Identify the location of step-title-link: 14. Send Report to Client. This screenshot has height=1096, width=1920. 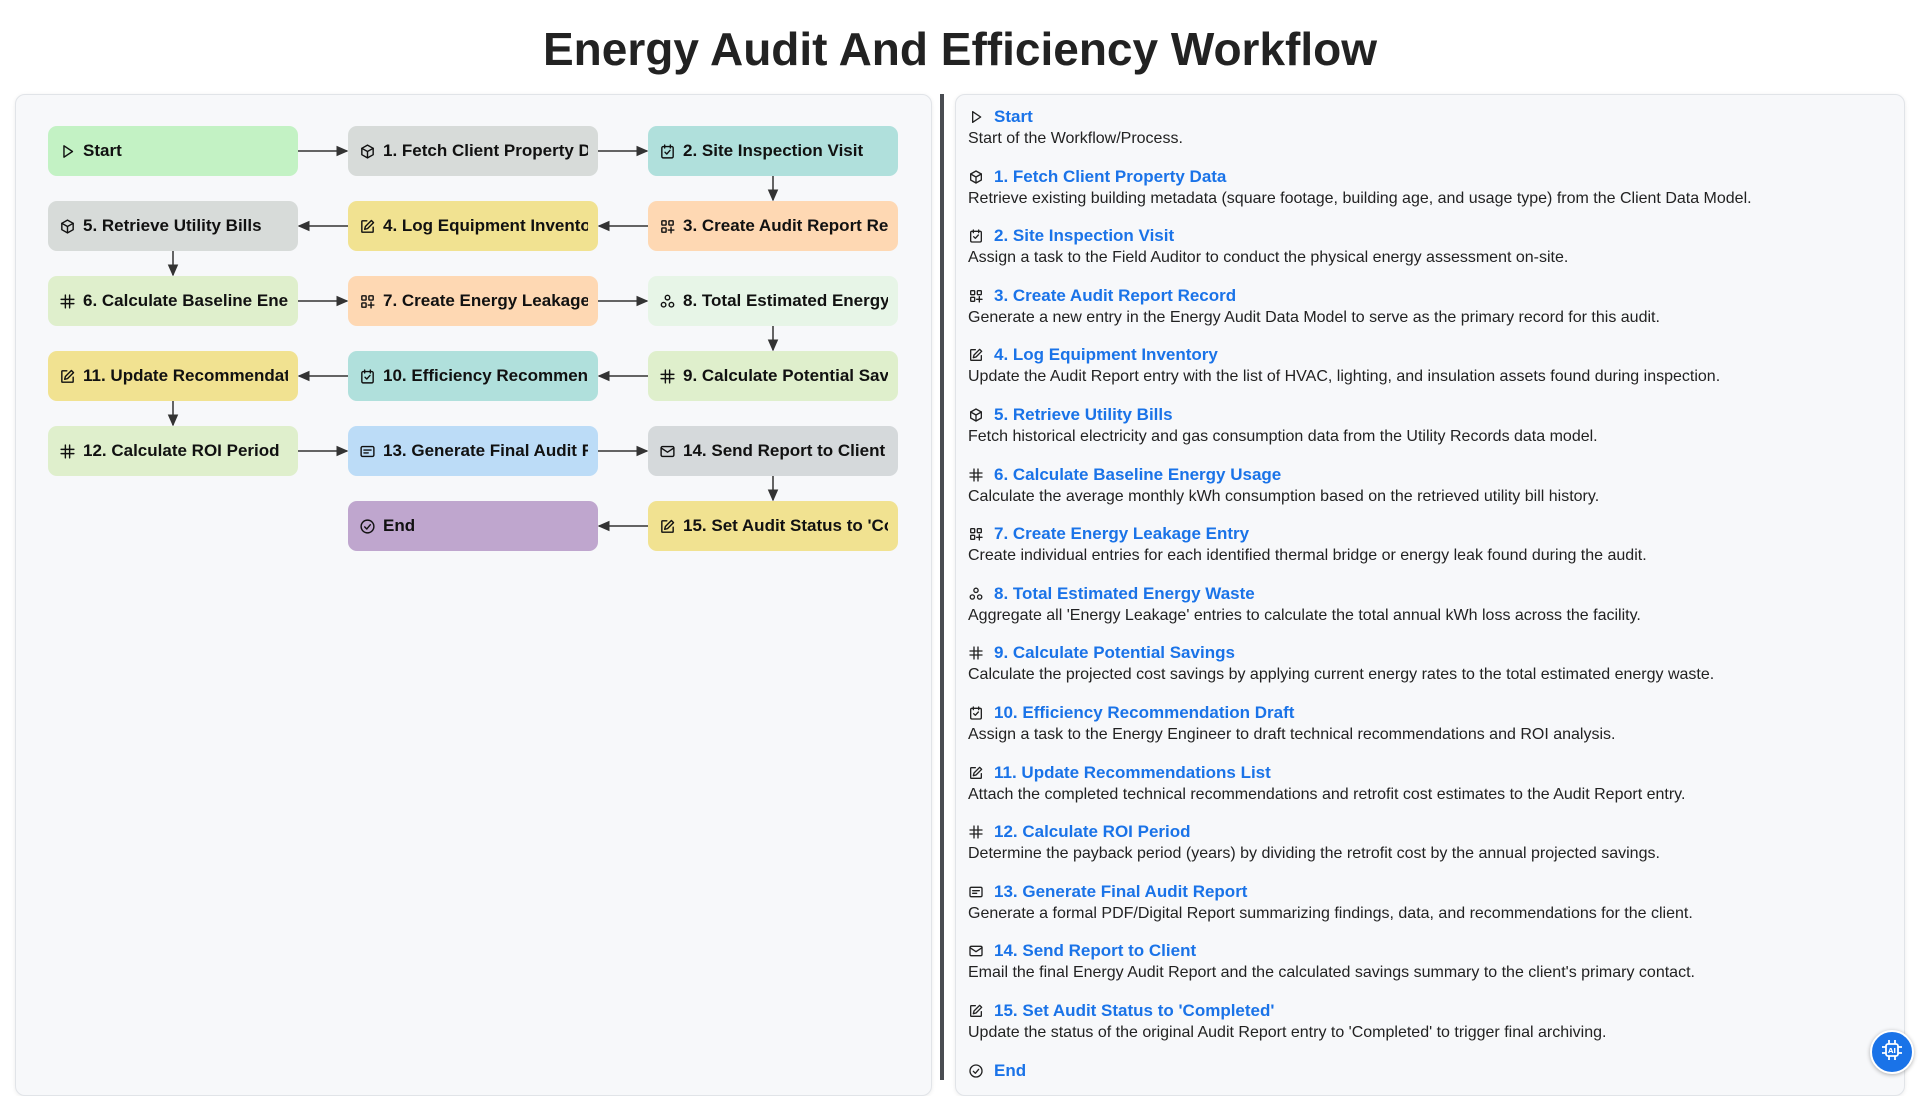
(1428, 951).